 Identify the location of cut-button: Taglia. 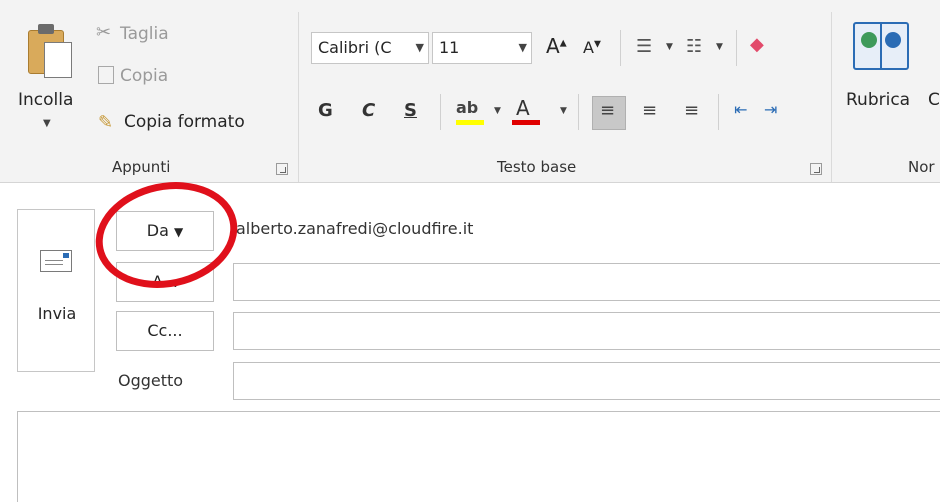
(144, 34).